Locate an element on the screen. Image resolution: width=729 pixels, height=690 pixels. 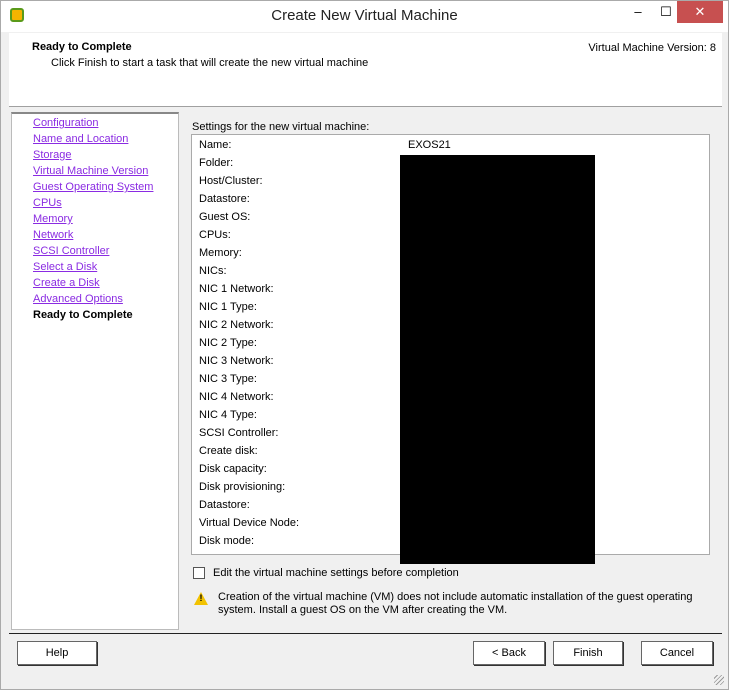
setting-label: NIC 3 Network: is located at coordinates (236, 361).